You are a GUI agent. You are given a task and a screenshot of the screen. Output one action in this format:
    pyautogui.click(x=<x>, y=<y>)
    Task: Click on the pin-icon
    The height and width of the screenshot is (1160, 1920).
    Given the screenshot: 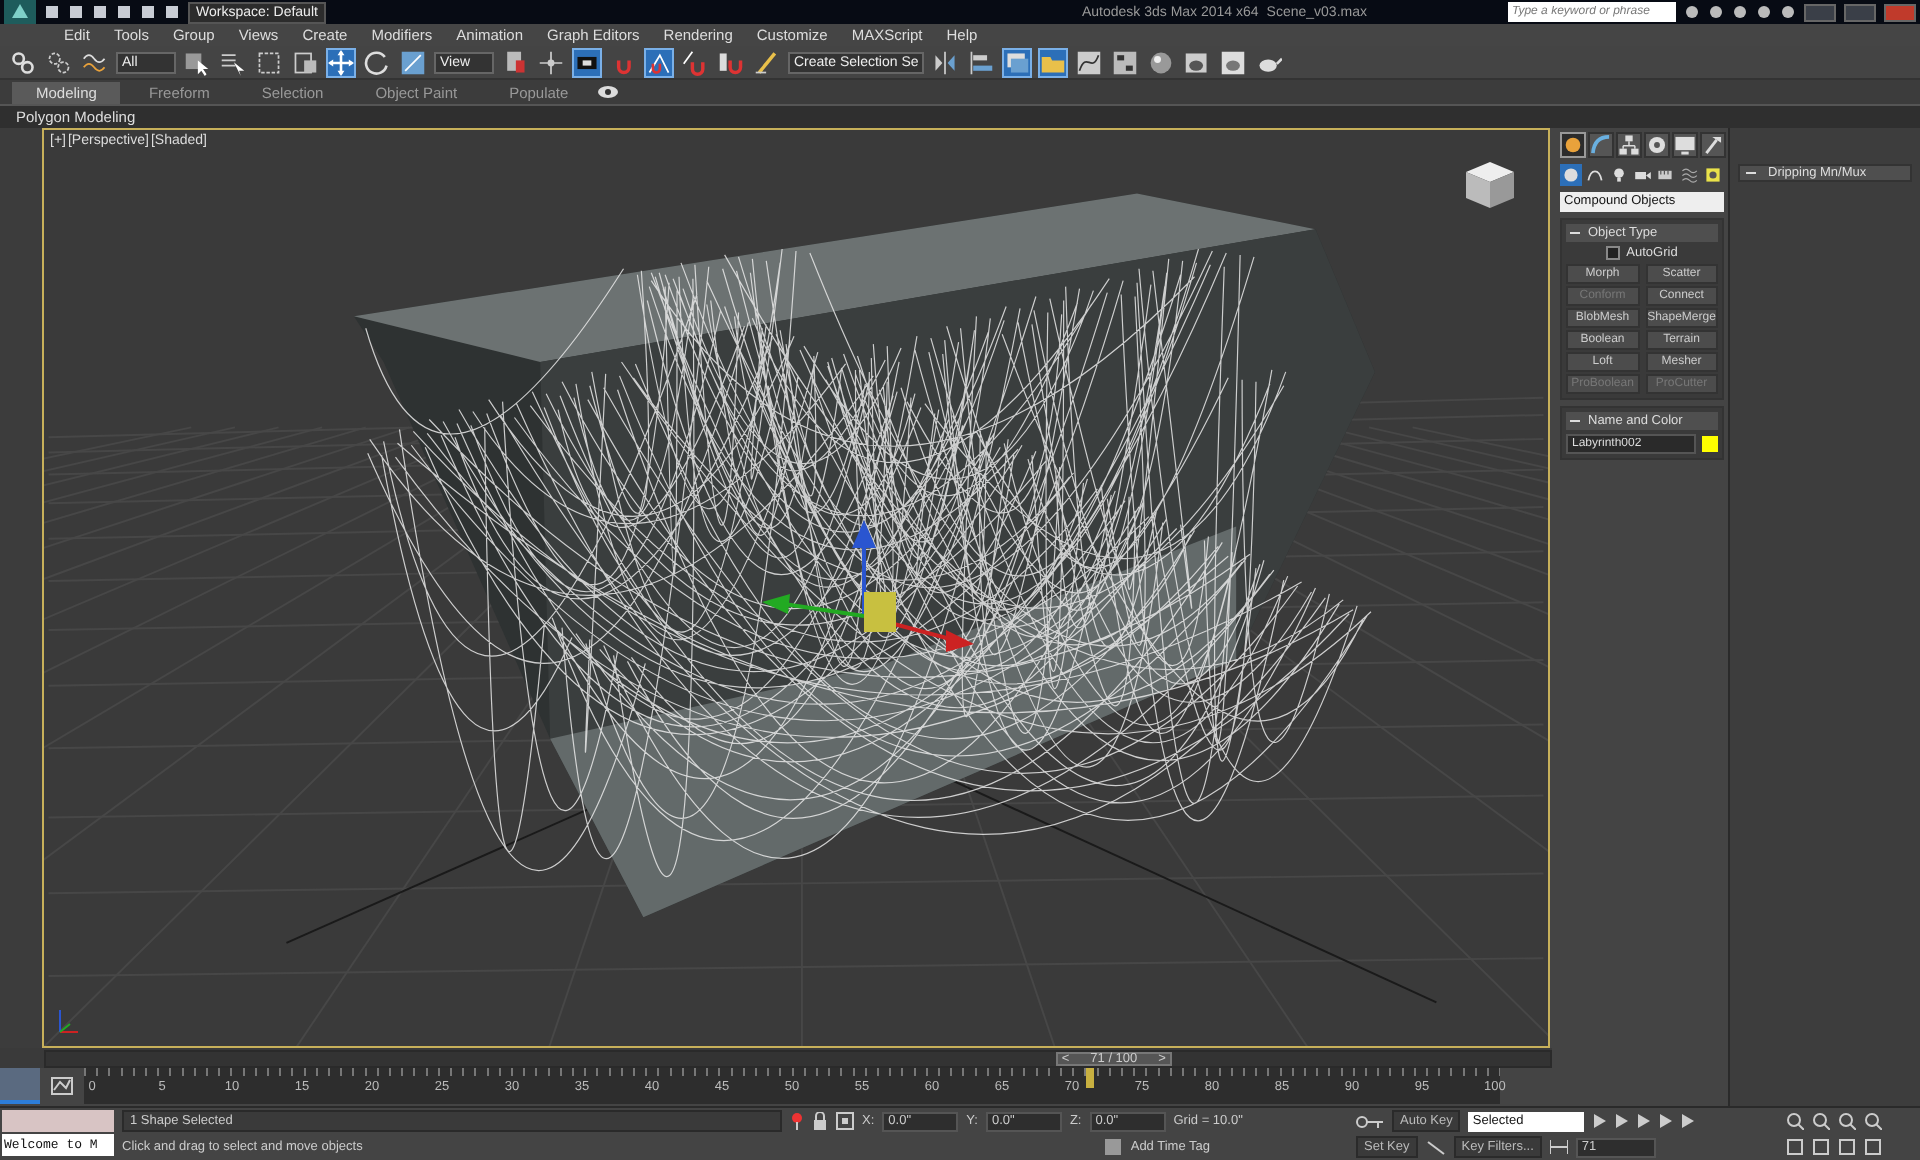 What is the action you would take?
    pyautogui.click(x=797, y=1121)
    